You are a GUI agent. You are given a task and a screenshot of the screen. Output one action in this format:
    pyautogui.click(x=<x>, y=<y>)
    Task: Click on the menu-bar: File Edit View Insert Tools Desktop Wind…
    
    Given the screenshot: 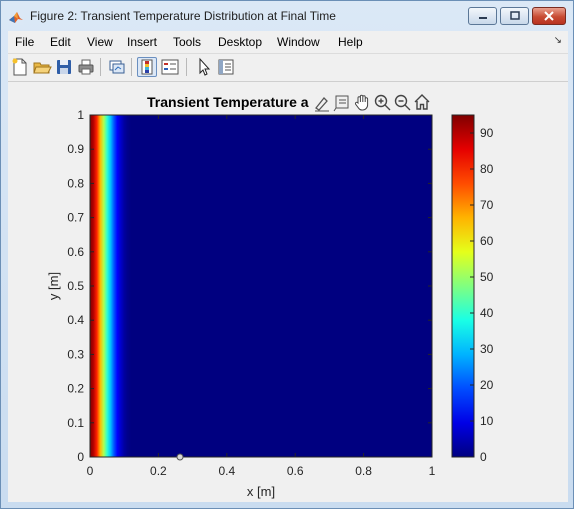 What is the action you would take?
    pyautogui.click(x=288, y=42)
    